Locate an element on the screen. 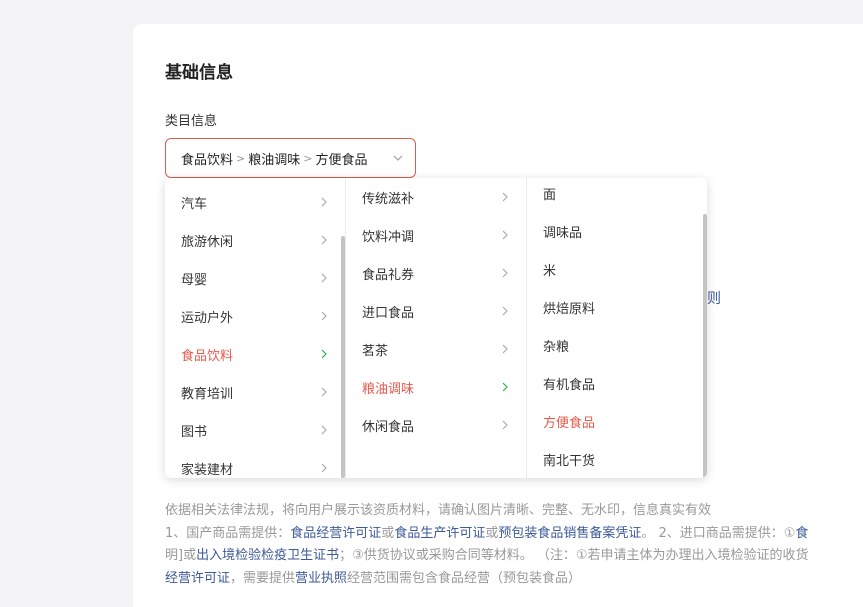 The image size is (863, 607). menu-item-condiments: 调味品 is located at coordinates (617, 231).